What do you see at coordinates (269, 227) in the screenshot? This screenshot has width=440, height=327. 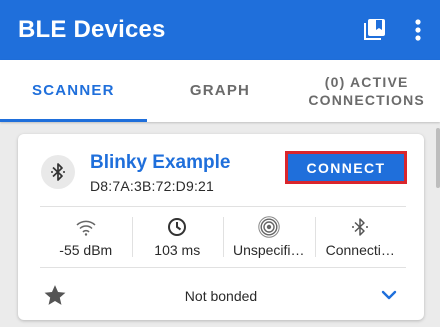 I see `tx-power-icon` at bounding box center [269, 227].